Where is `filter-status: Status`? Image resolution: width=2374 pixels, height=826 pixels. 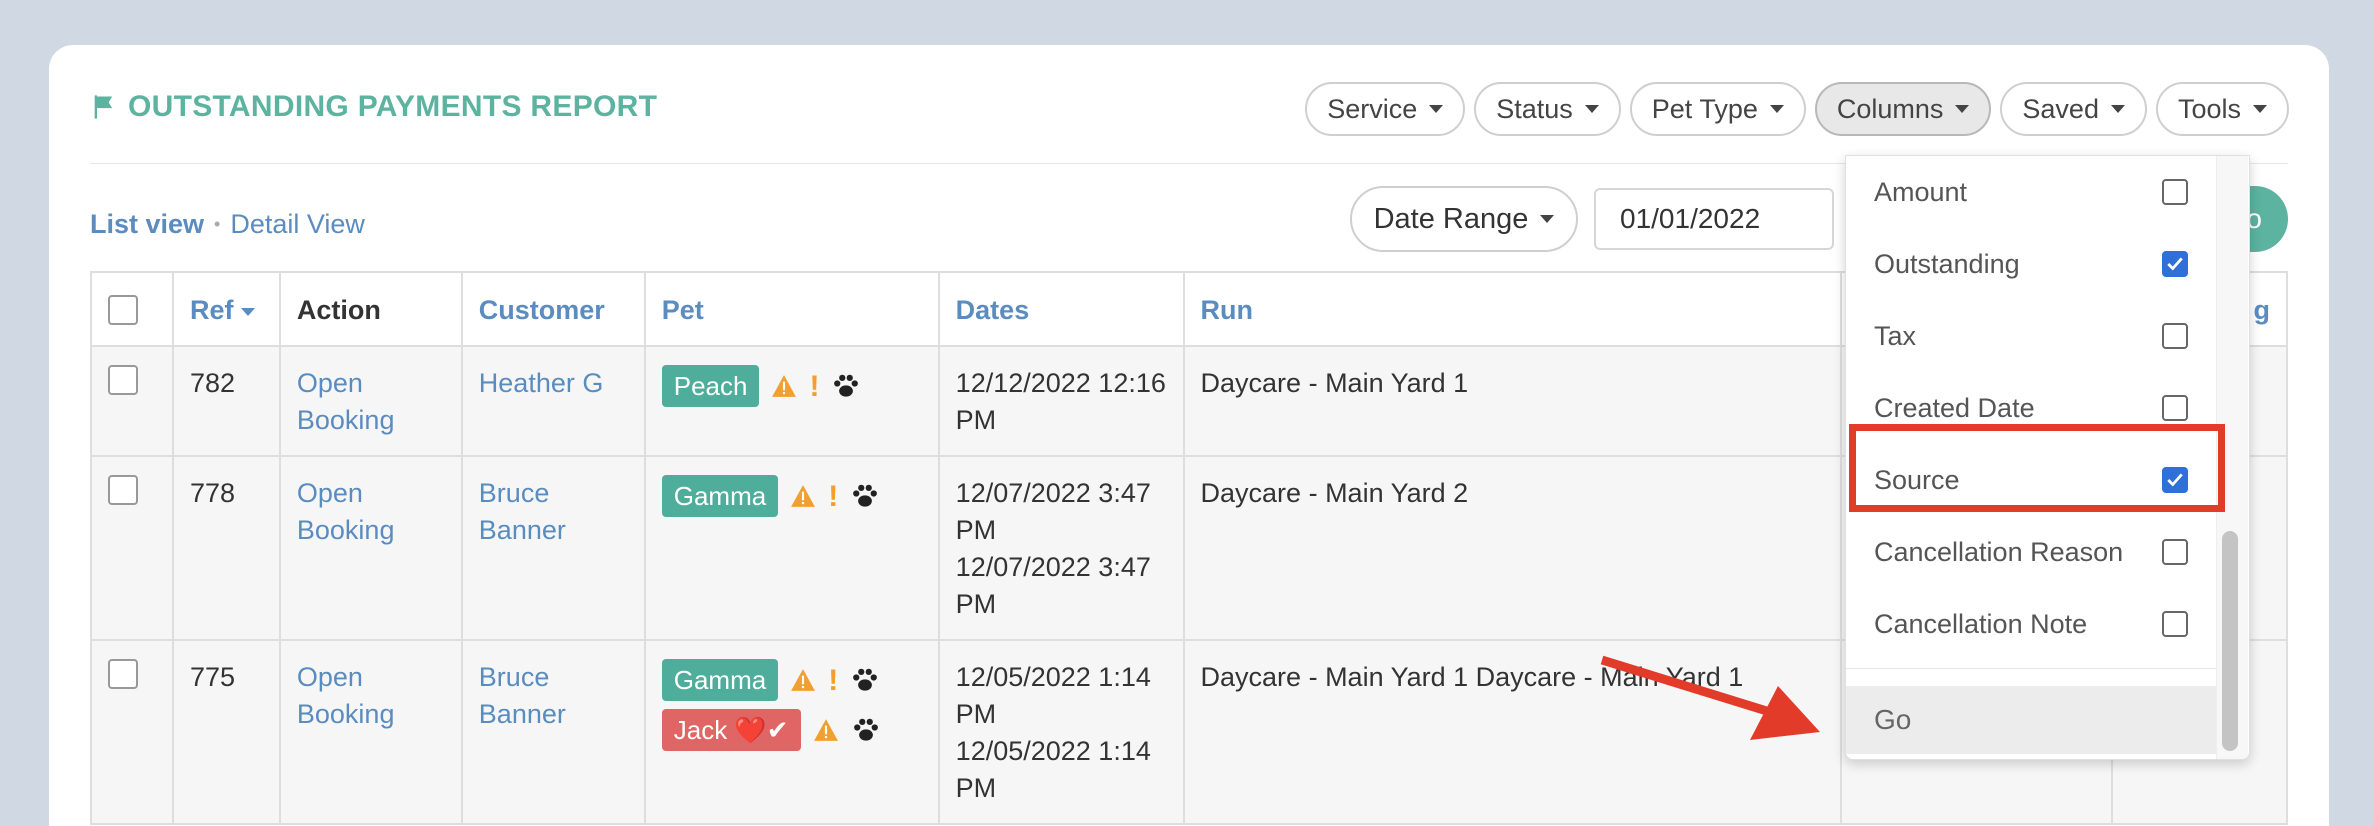 filter-status: Status is located at coordinates (1547, 109).